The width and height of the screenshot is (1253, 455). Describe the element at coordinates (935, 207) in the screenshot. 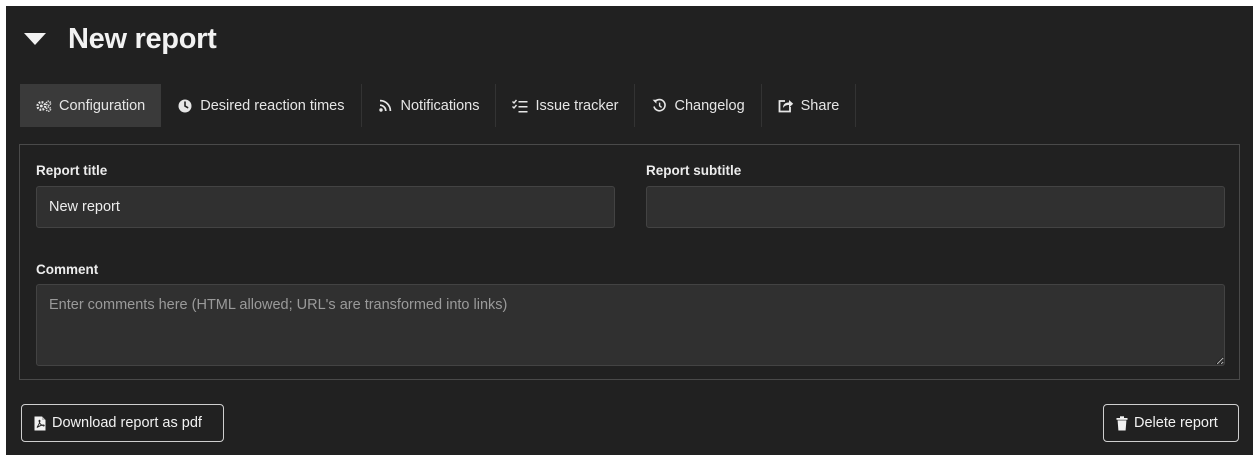

I see `report-subtitle-input` at that location.